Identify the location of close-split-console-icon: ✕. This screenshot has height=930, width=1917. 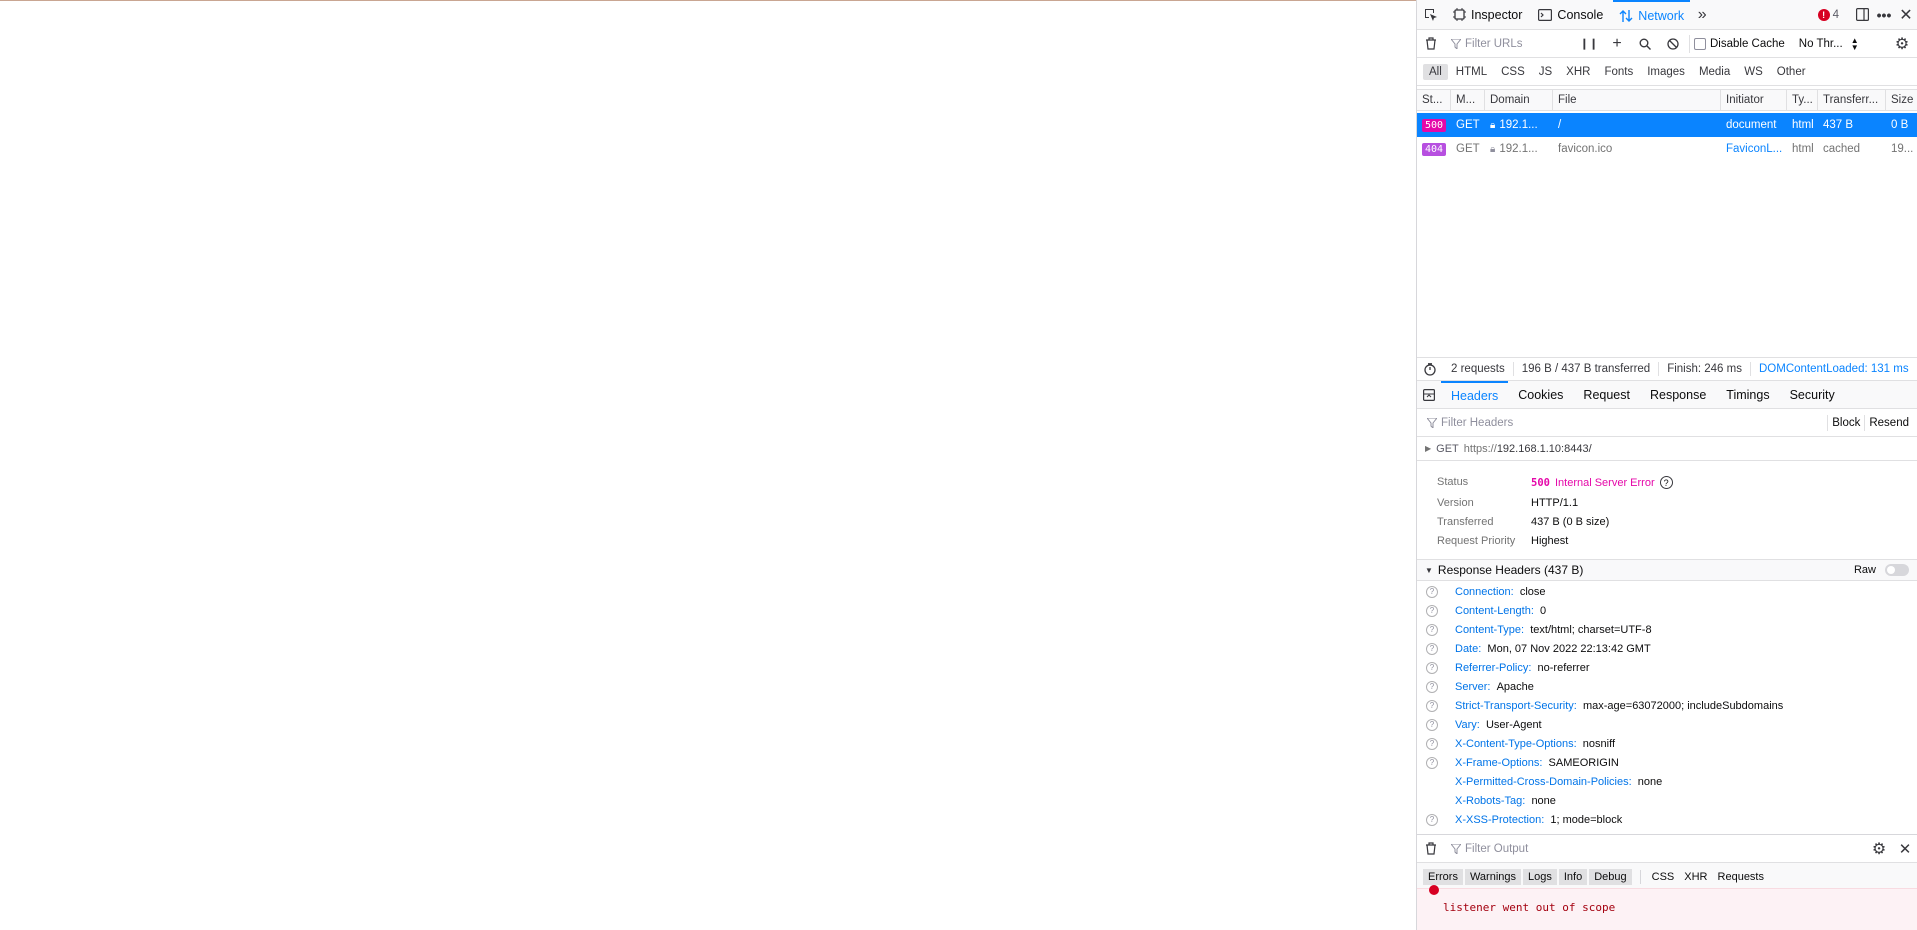
(1905, 849).